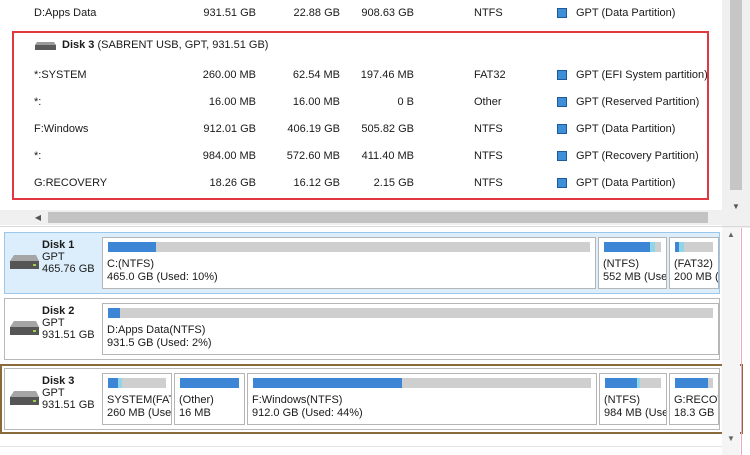 This screenshot has height=455, width=750. I want to click on divider, so click(361, 446).